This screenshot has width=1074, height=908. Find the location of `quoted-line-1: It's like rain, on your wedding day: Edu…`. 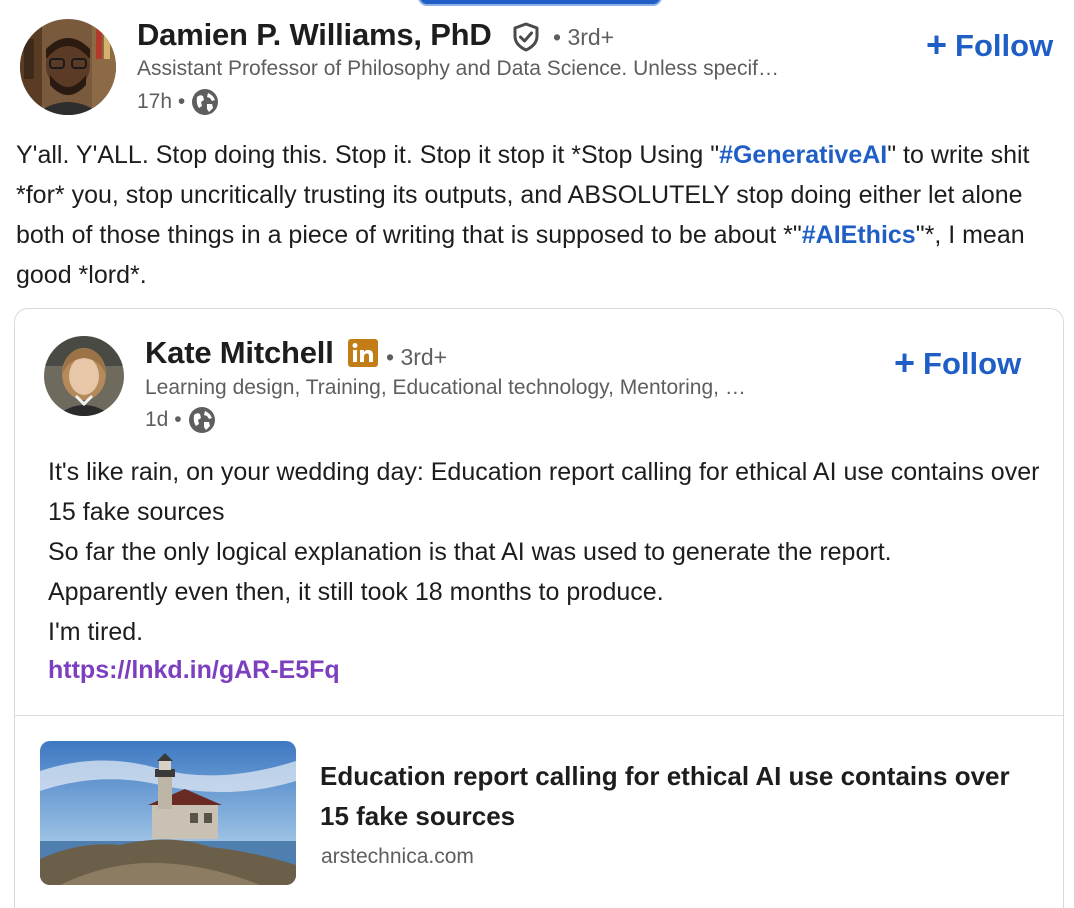

quoted-line-1: It's like rain, on your wedding day: Edu… is located at coordinates (544, 492).